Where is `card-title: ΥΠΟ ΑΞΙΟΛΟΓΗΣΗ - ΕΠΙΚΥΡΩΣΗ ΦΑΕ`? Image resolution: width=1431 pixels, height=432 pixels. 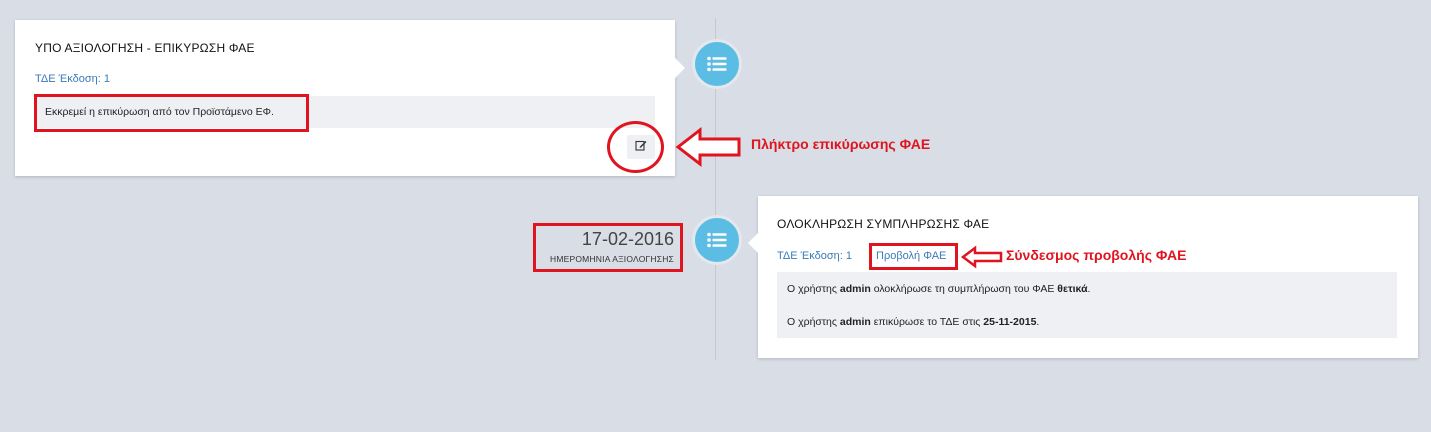 card-title: ΥΠΟ ΑΞΙΟΛΟΓΗΣΗ - ΕΠΙΚΥΡΩΣΗ ΦΑΕ is located at coordinates (145, 48).